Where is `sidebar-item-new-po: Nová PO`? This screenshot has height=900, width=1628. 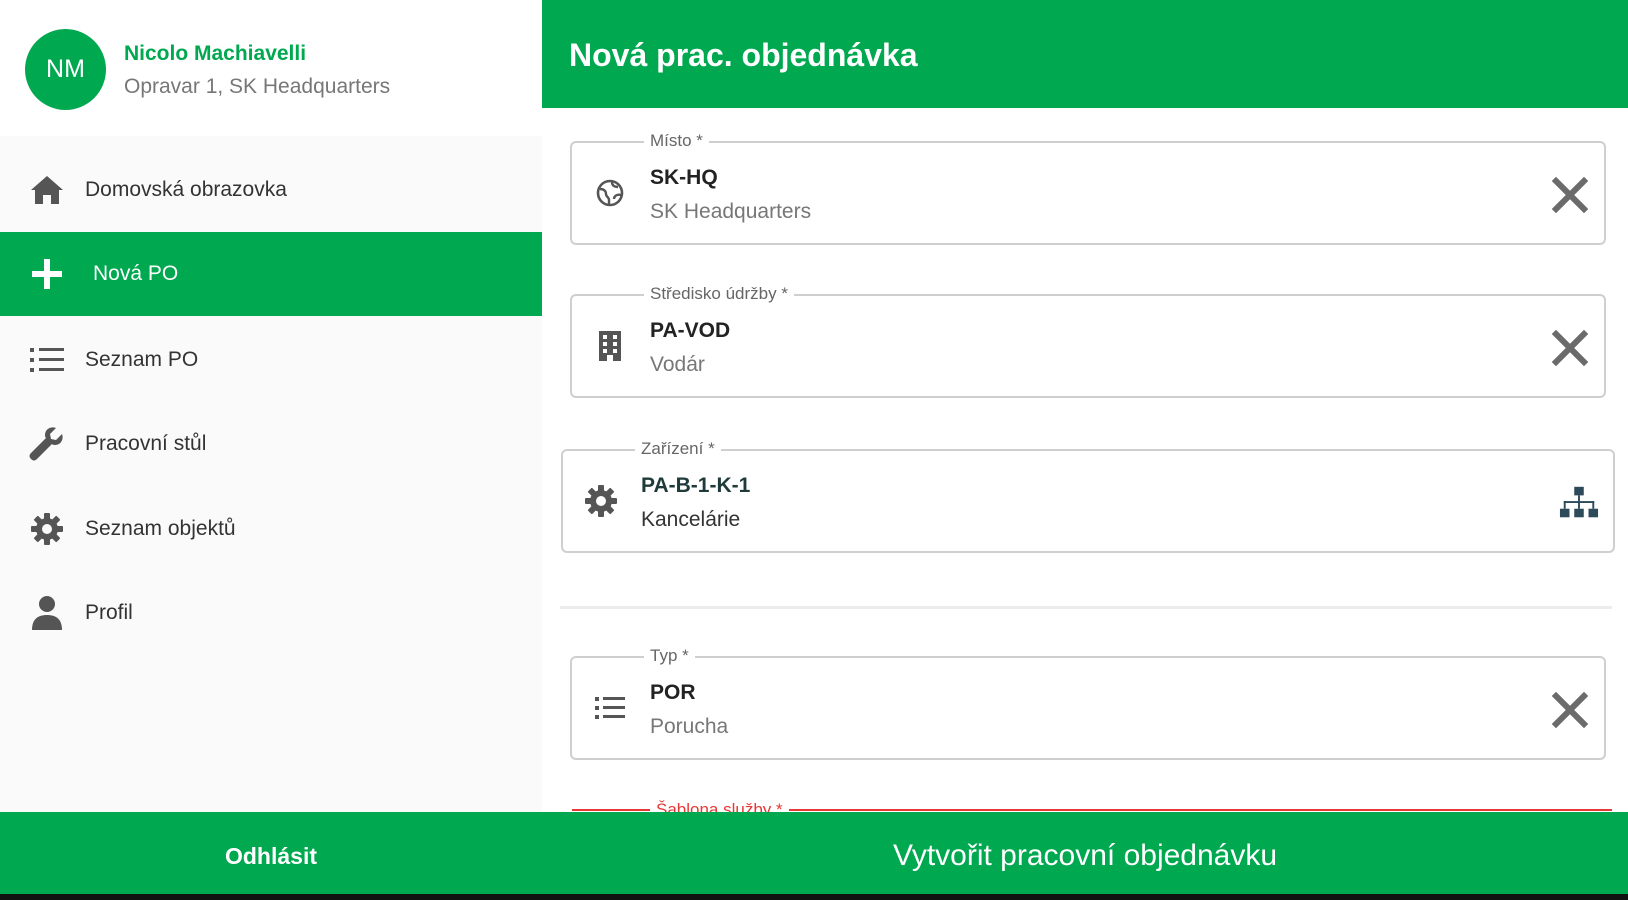 sidebar-item-new-po: Nová PO is located at coordinates (271, 274).